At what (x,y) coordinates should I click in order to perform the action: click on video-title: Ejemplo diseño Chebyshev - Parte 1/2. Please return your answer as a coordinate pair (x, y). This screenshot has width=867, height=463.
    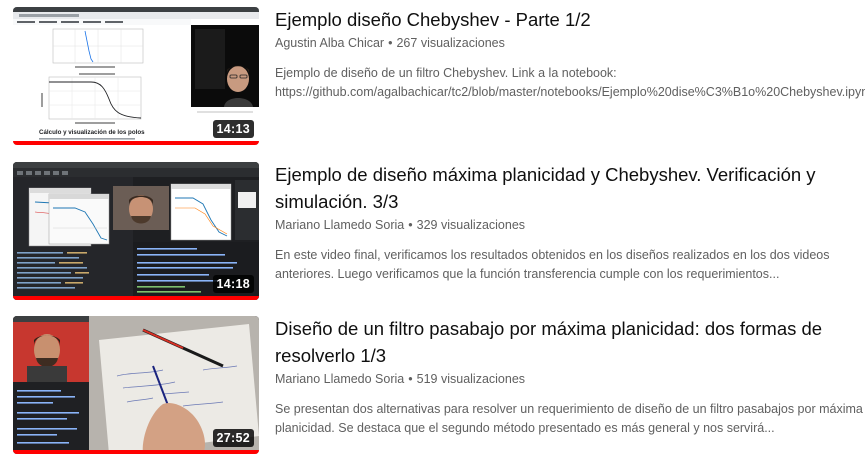
    Looking at the image, I should click on (570, 19).